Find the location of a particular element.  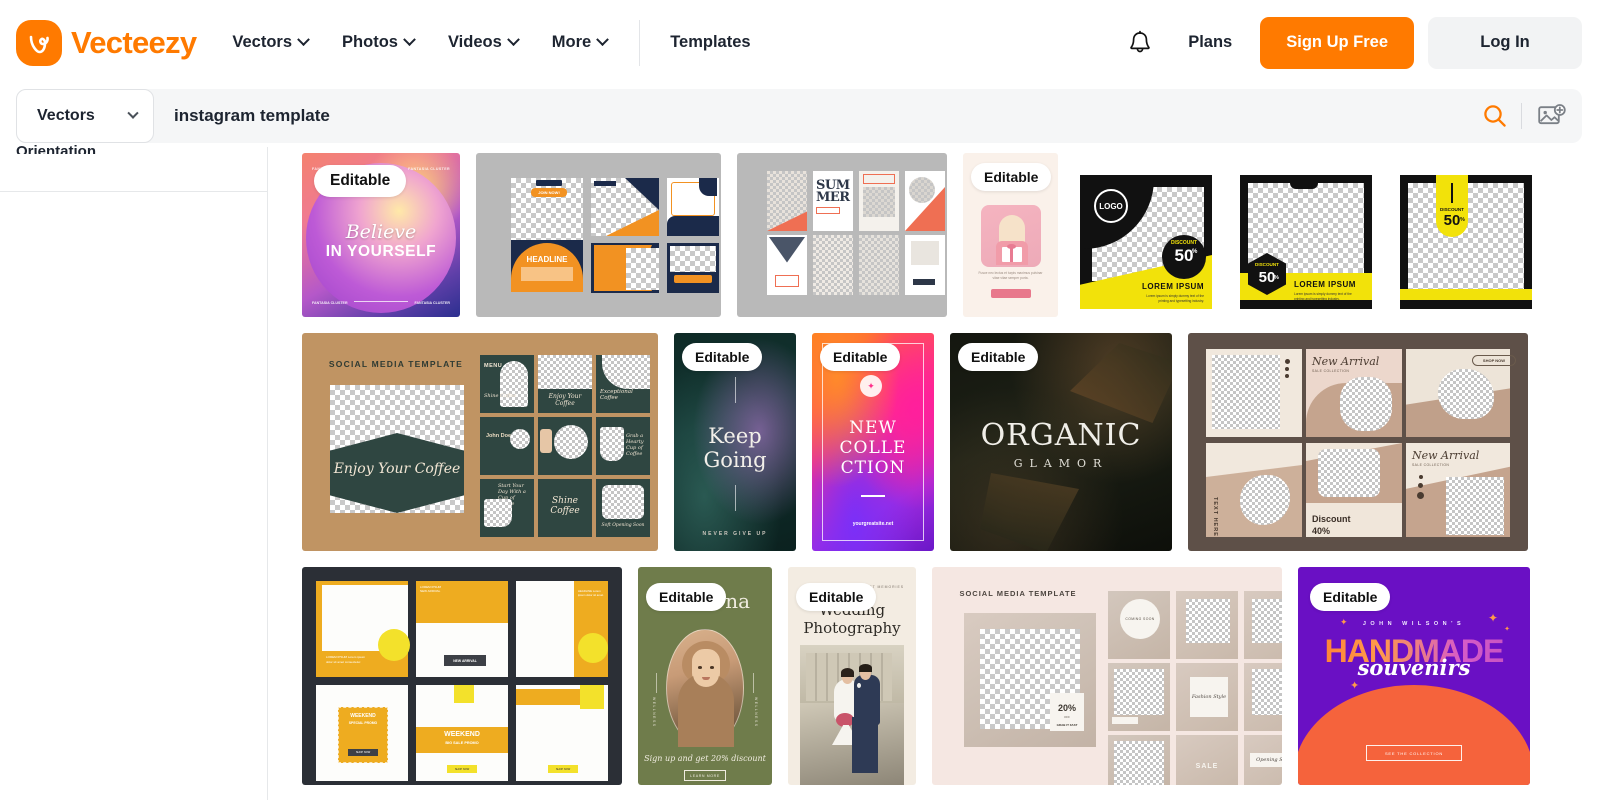

nav-item-photos: Photos is located at coordinates (379, 42).